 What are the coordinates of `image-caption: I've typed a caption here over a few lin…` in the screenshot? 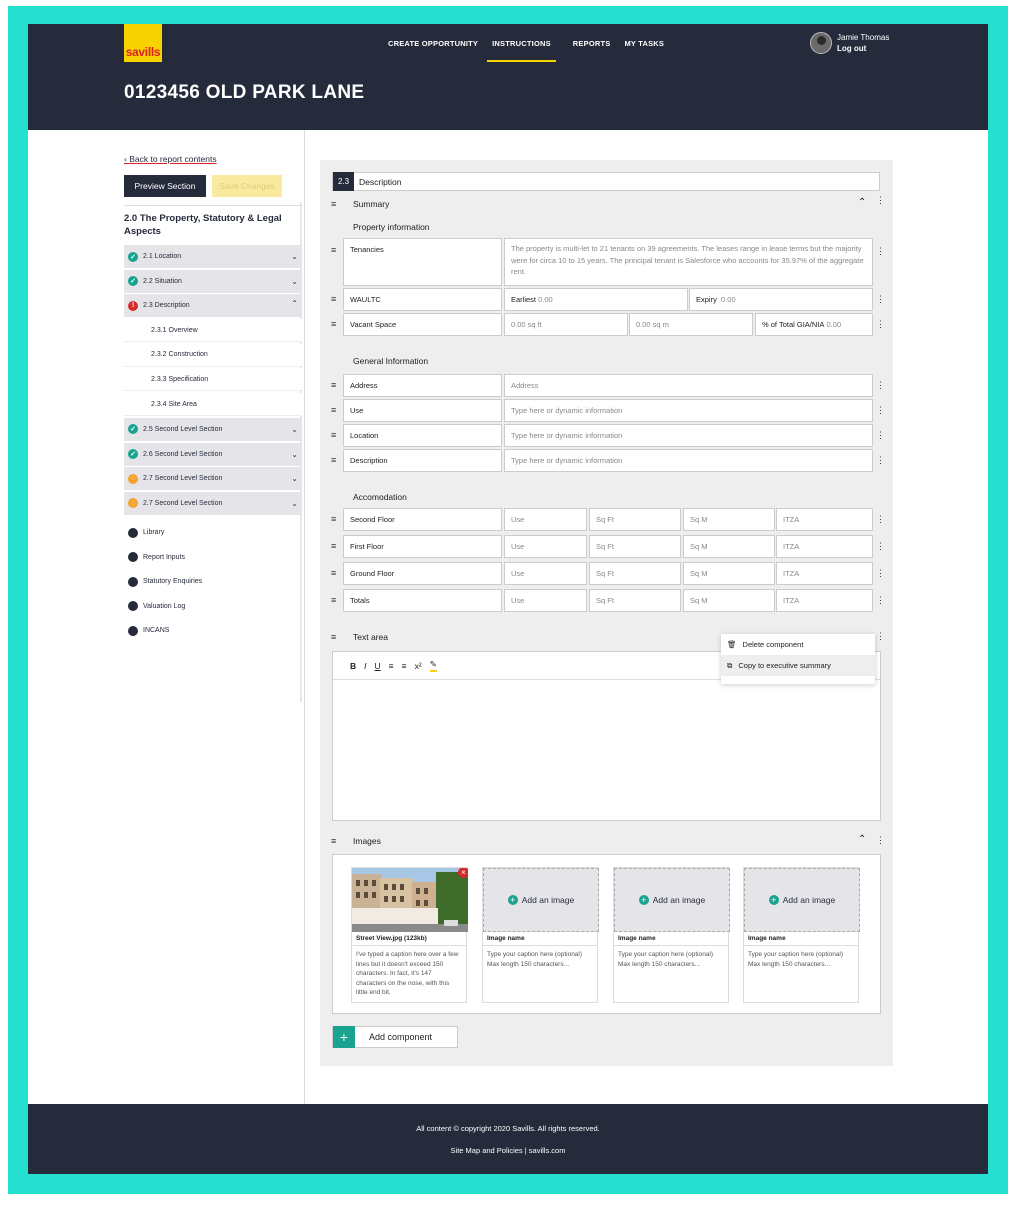 It's located at (409, 974).